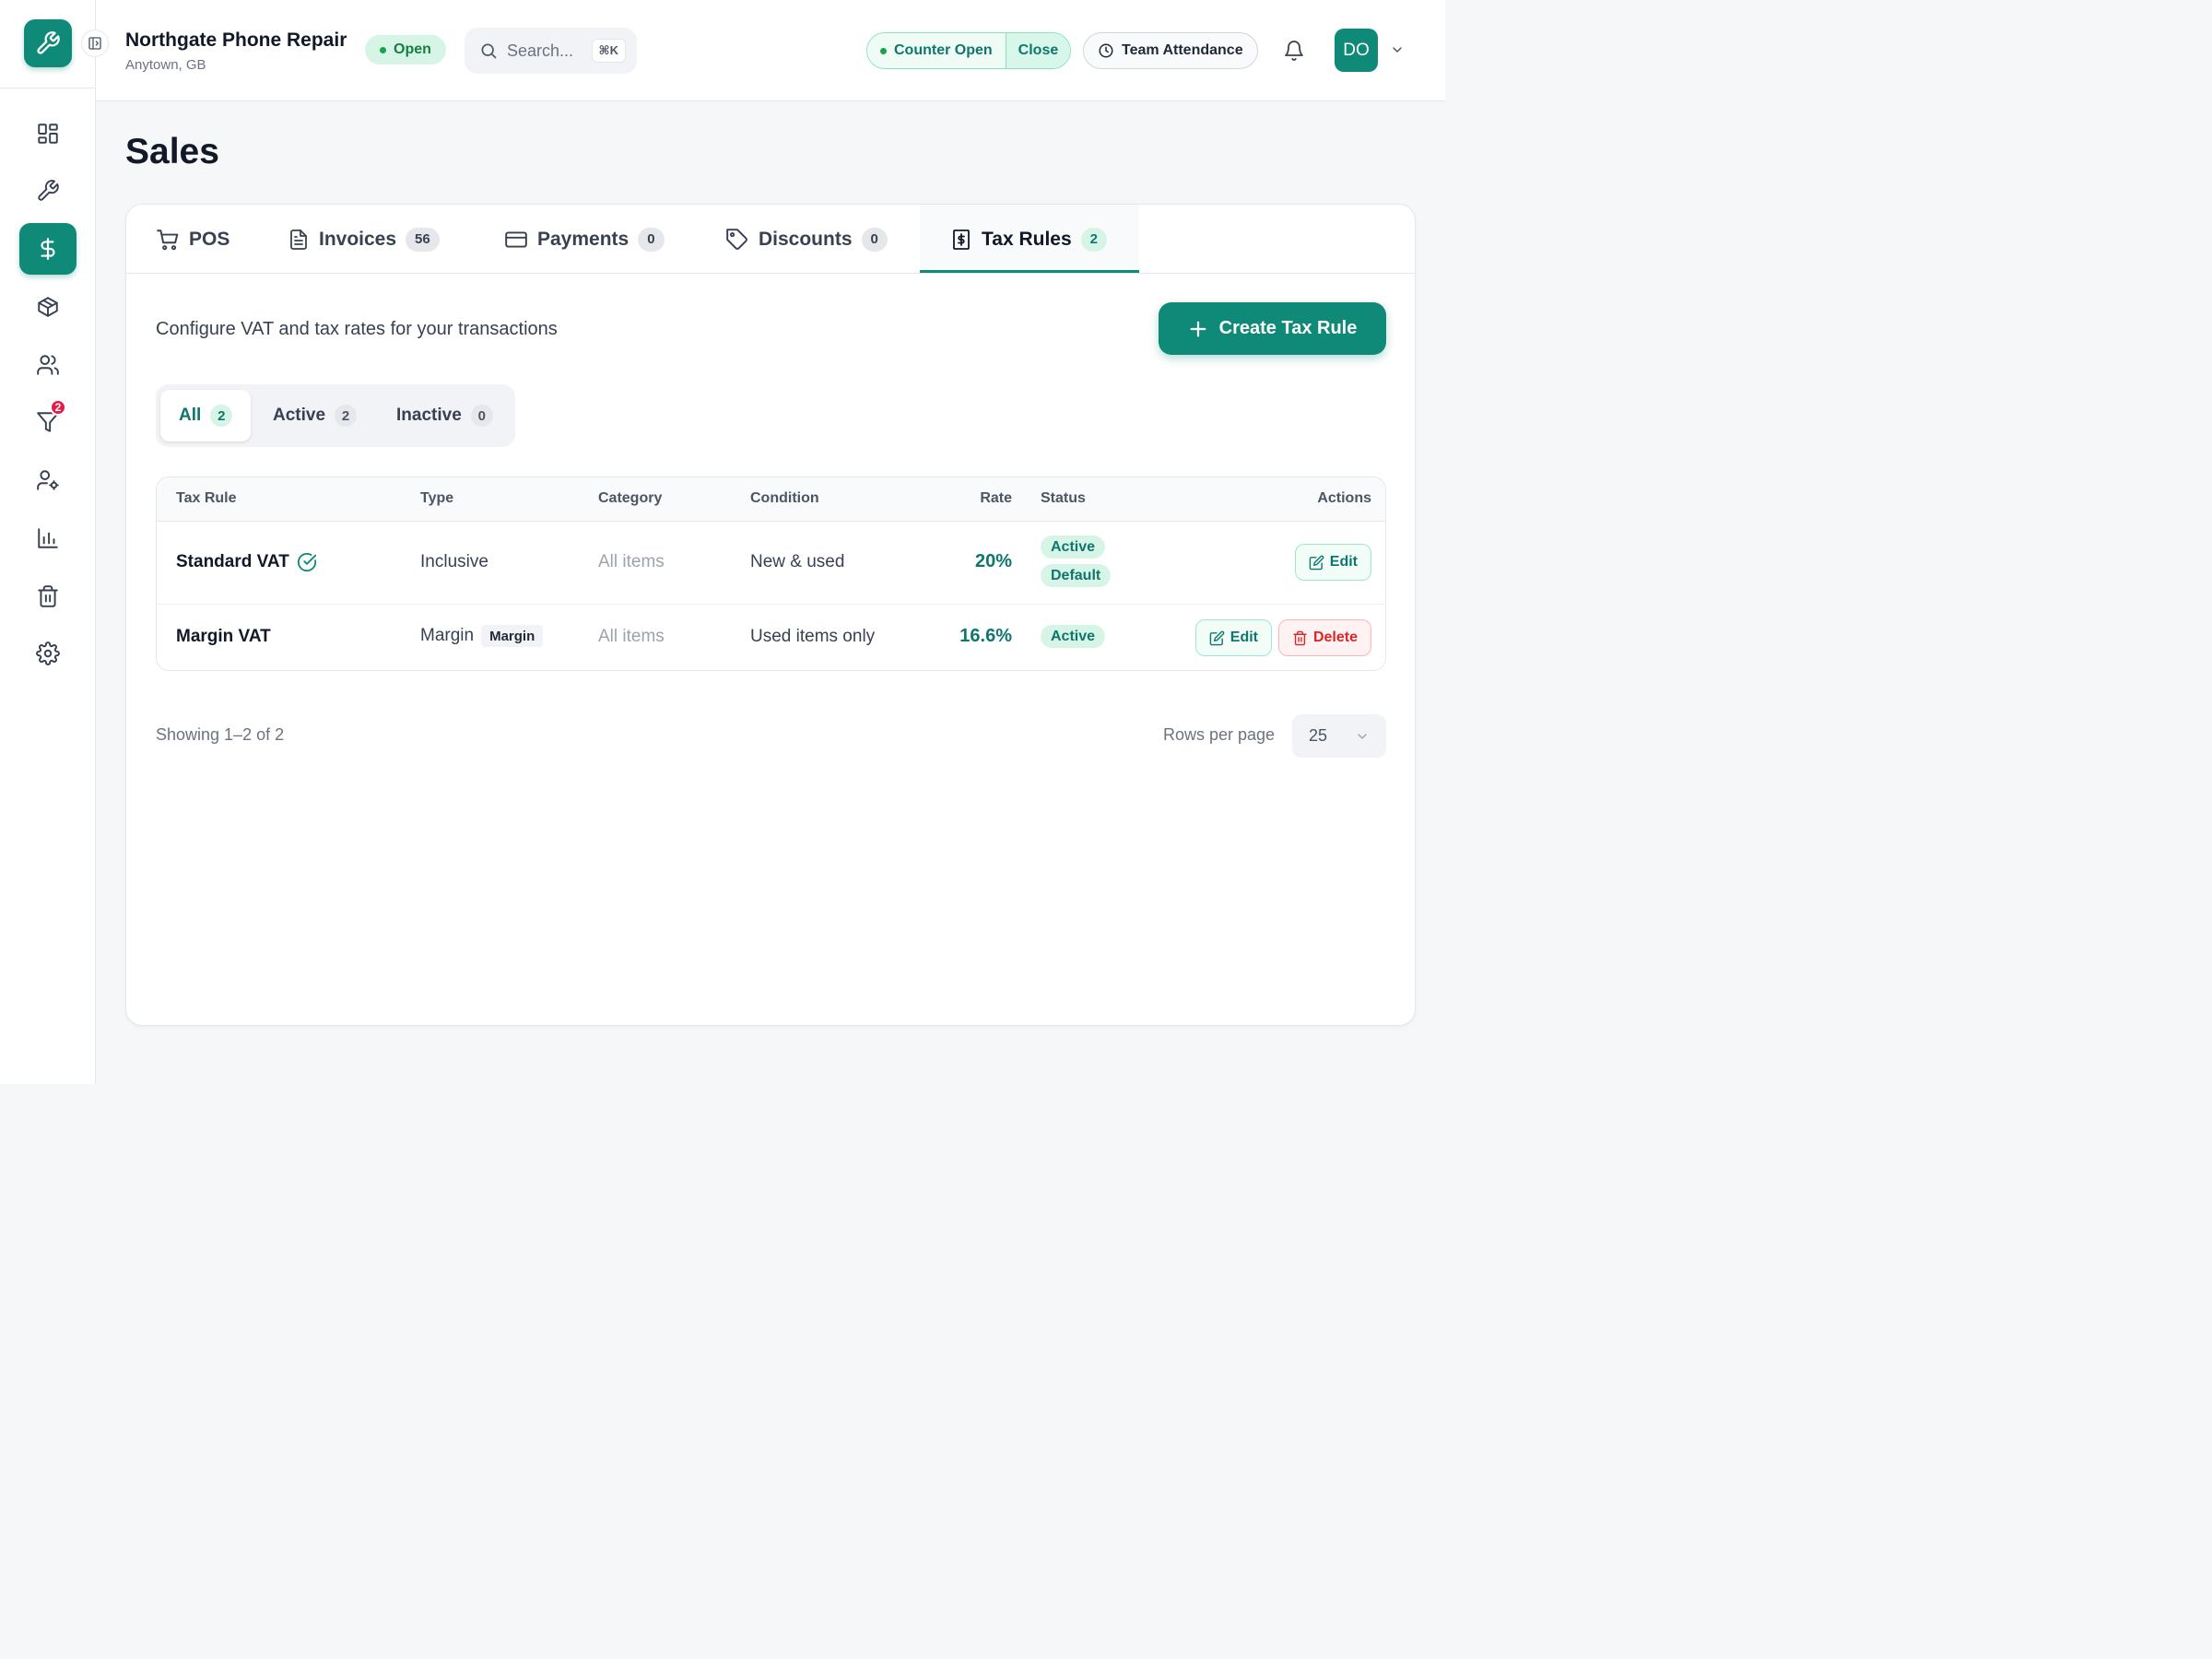  What do you see at coordinates (1170, 50) in the screenshot?
I see `team-attendance-button: Team Attendance` at bounding box center [1170, 50].